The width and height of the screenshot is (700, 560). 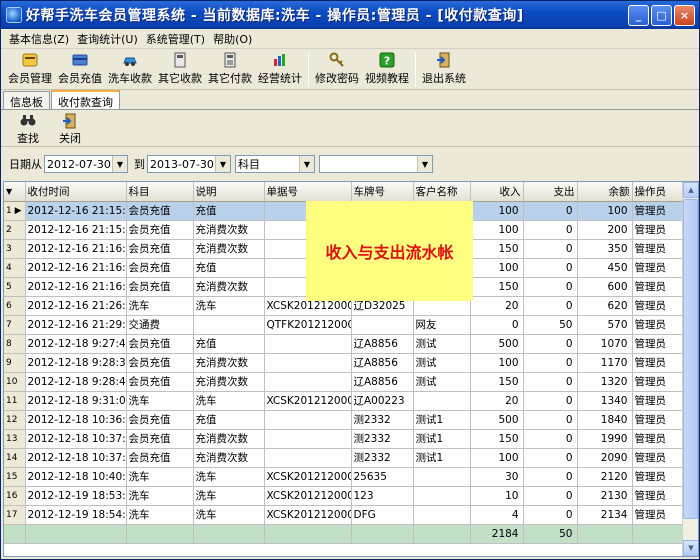 What do you see at coordinates (382, 363) in the screenshot?
I see `table-cell: 辽A8856` at bounding box center [382, 363].